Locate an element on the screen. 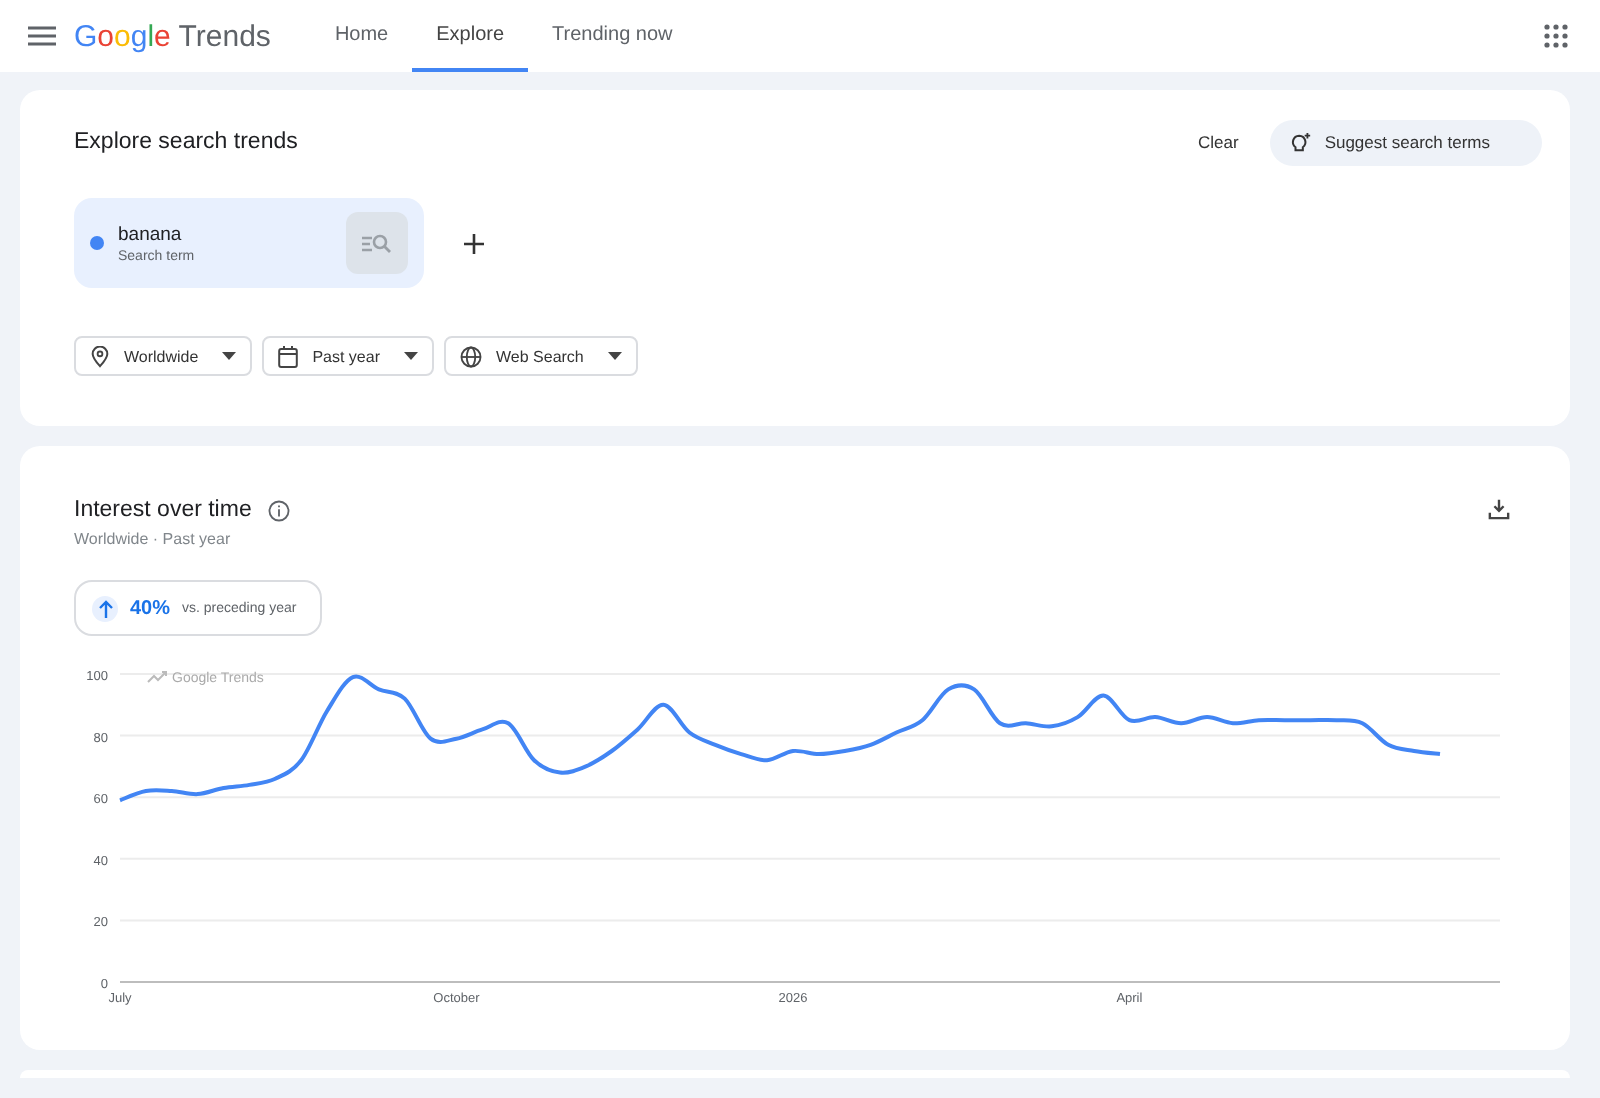  nav-tab: Home is located at coordinates (361, 36).